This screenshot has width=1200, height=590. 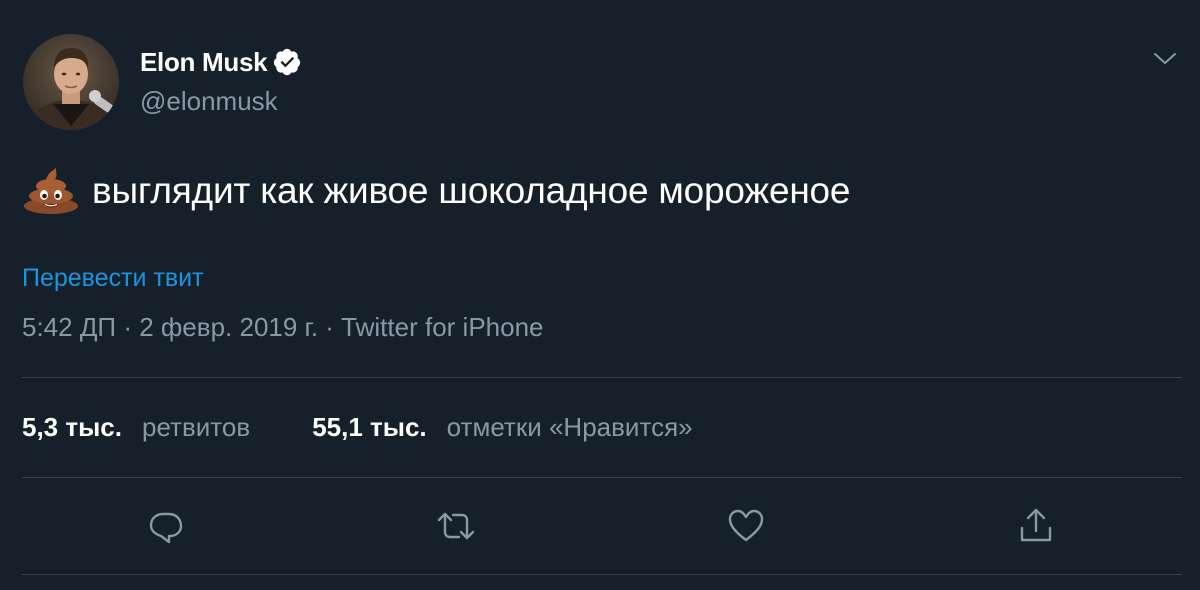 I want to click on like-icon, so click(x=746, y=526).